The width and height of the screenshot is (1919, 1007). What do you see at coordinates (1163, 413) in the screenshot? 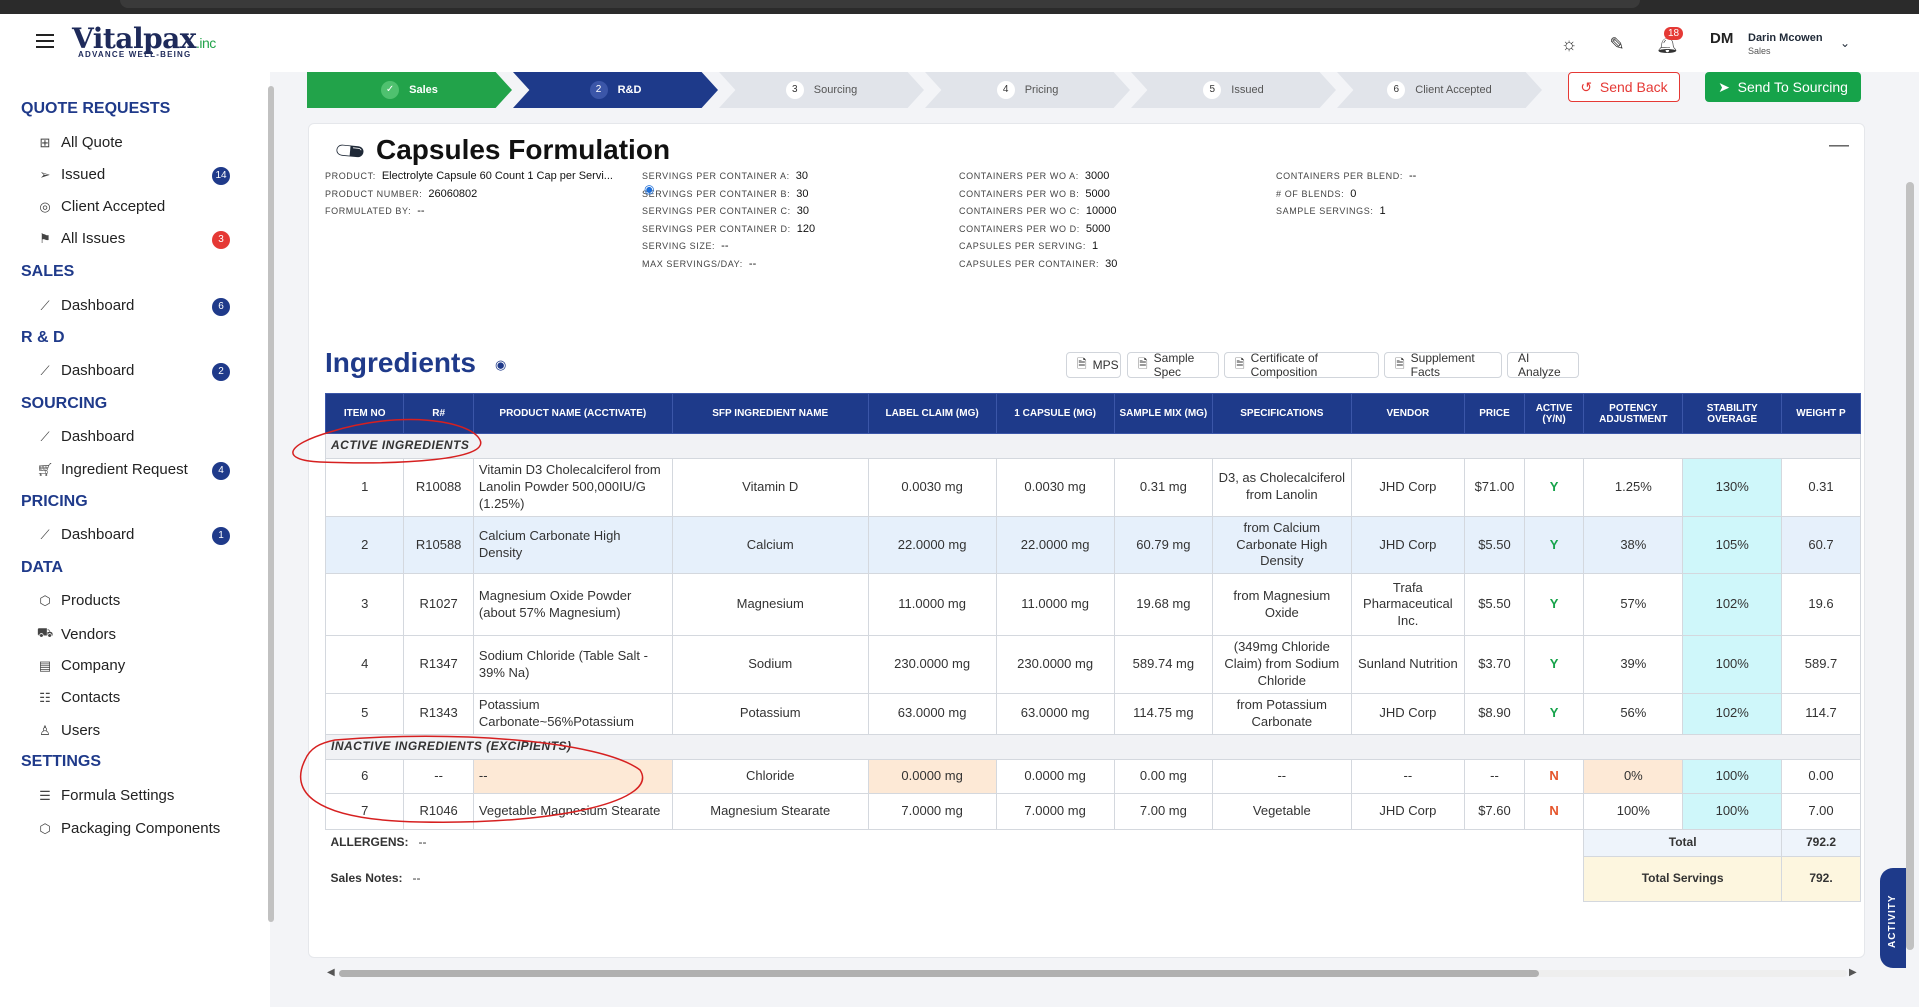
I see `column-header: SAMPLE MIX (MG)` at bounding box center [1163, 413].